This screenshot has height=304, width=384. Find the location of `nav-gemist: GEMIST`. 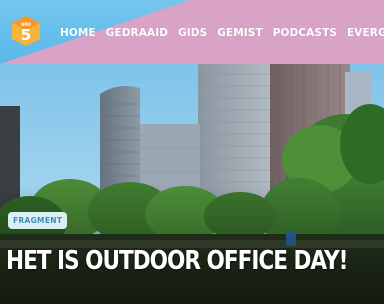

nav-gemist: GEMIST is located at coordinates (239, 33).